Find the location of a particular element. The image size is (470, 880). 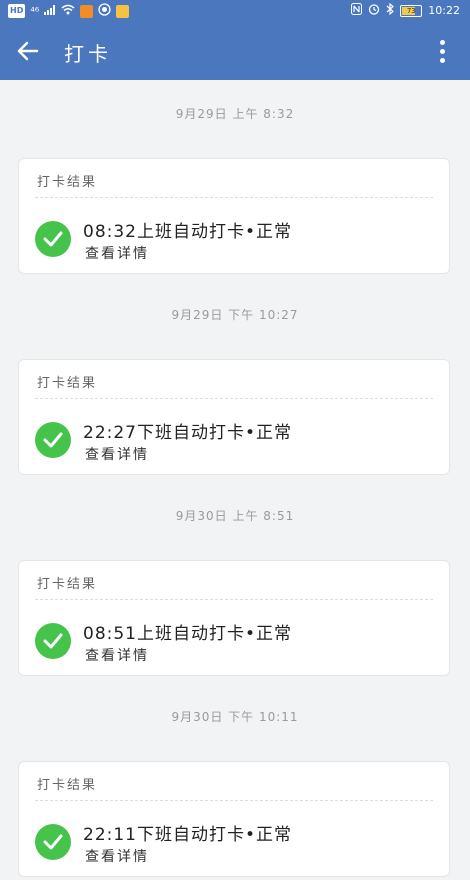

status-bar: HD ⁴⁶ 73 10:22 is located at coordinates (235, 11).